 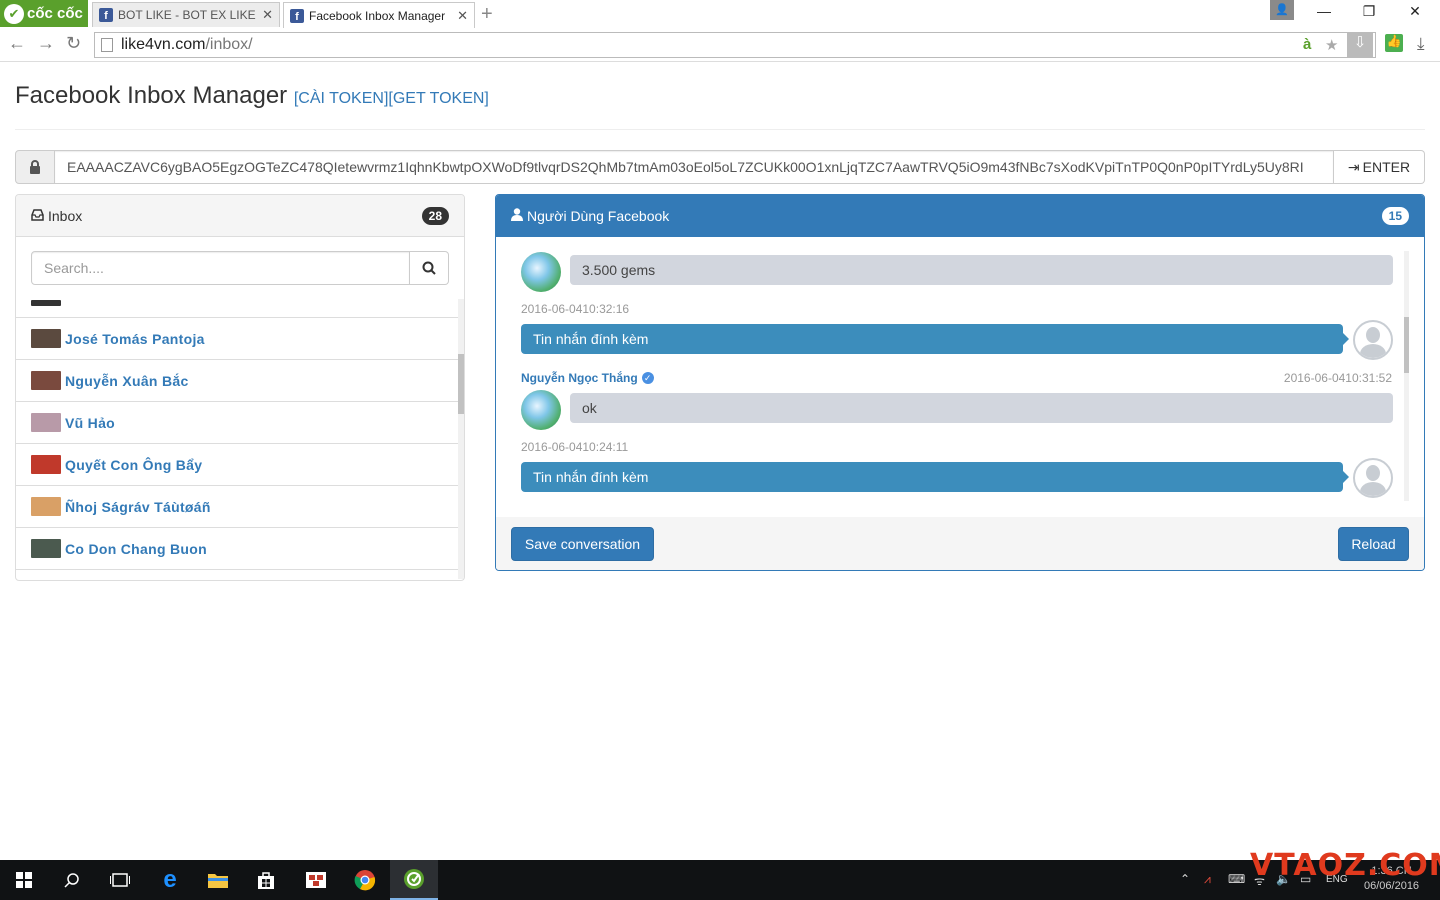 I want to click on browser-logo: ✔ cốc cốc, so click(x=44, y=13).